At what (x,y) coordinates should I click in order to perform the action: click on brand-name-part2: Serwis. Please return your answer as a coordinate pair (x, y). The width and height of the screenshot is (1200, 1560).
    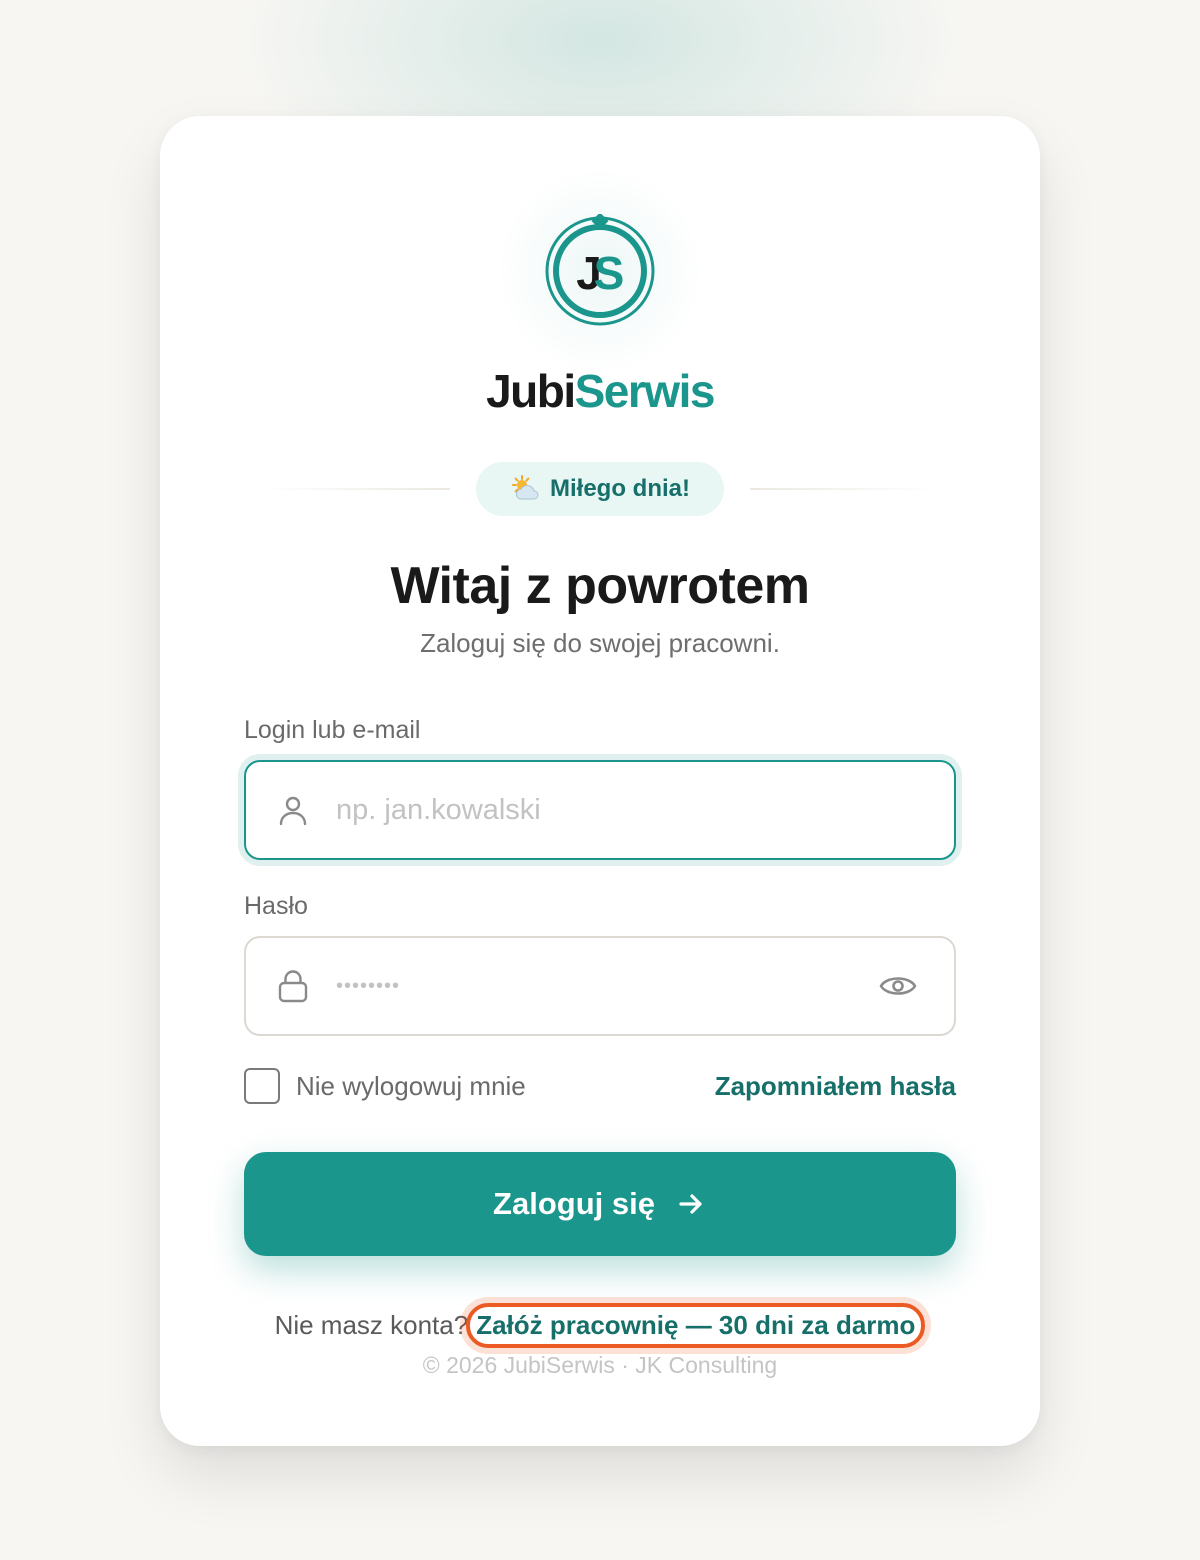
    Looking at the image, I should click on (645, 391).